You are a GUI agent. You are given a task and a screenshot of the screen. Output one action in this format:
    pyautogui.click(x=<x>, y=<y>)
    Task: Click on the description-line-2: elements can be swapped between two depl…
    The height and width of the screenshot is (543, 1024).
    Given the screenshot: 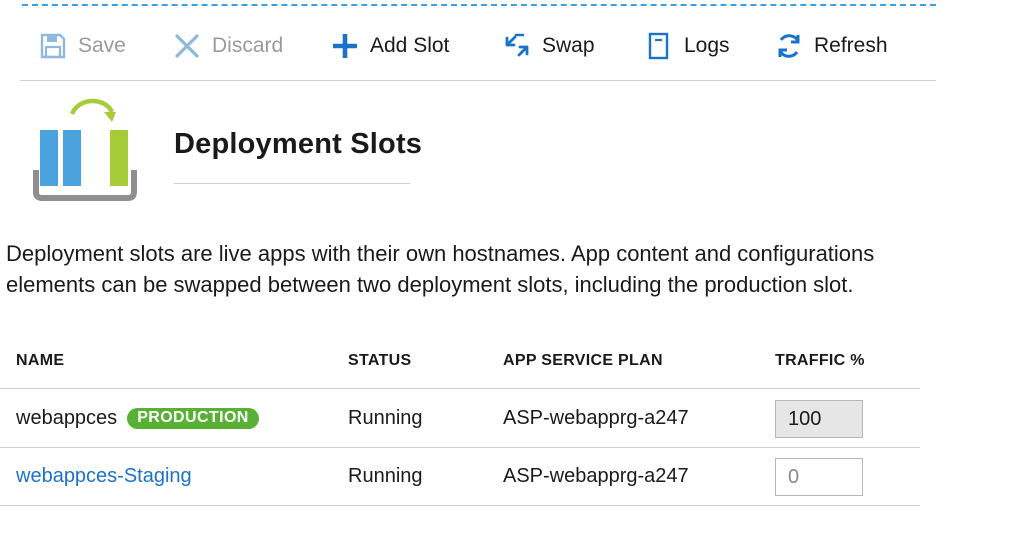 What is the action you would take?
    pyautogui.click(x=430, y=284)
    